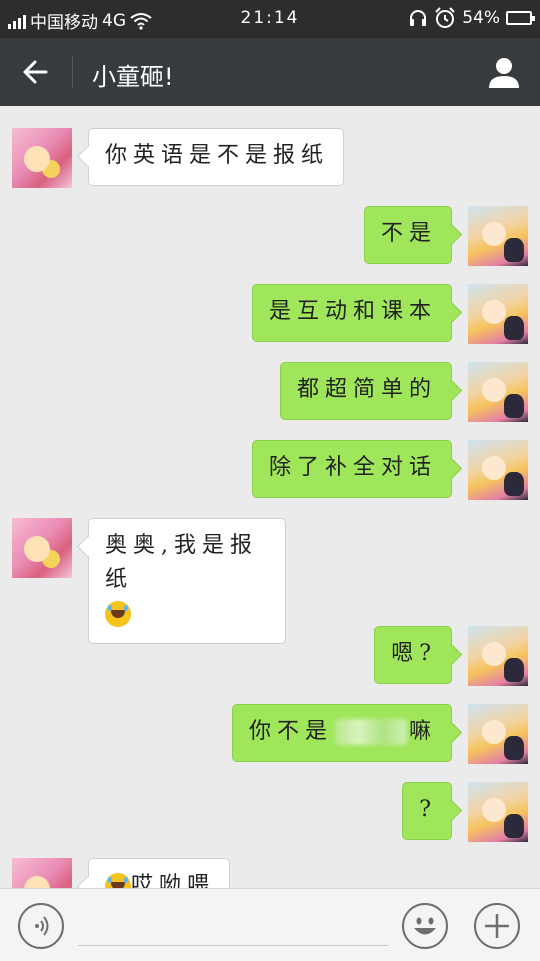  I want to click on title-divider, so click(72, 72).